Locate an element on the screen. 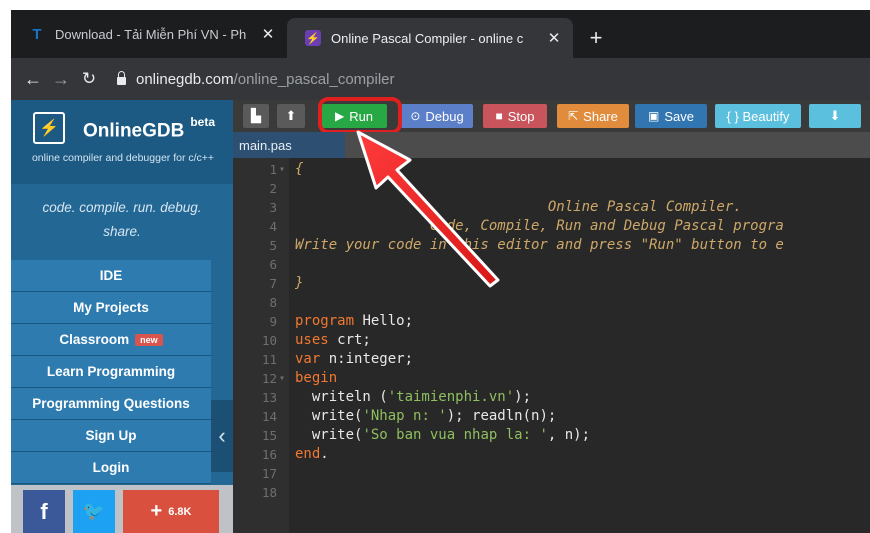 This screenshot has height=533, width=870. menu-label: My Projects is located at coordinates (111, 307).